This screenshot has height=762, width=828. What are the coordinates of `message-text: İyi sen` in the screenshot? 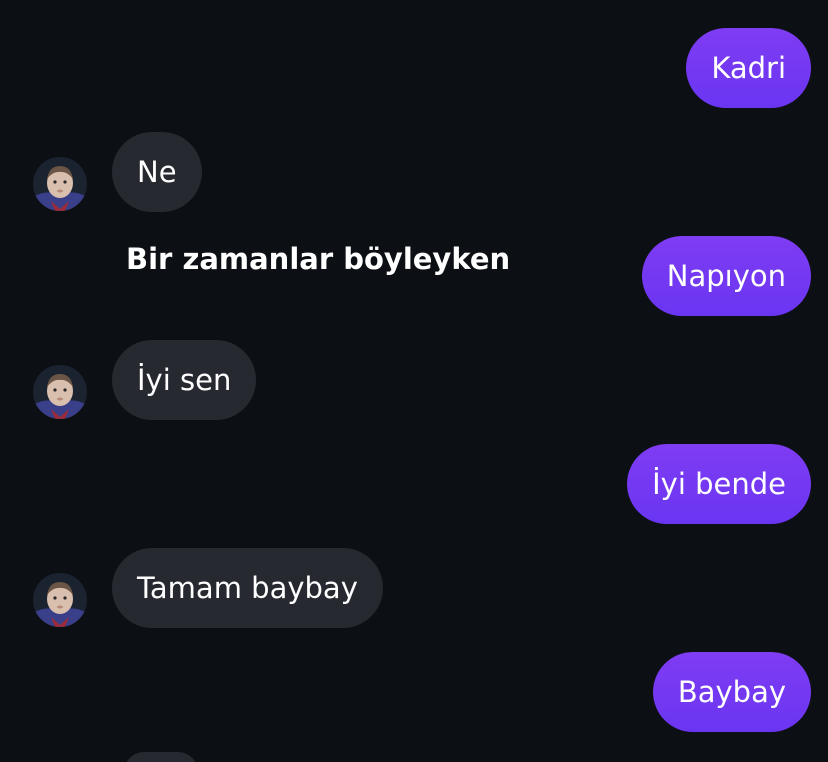 It's located at (184, 379).